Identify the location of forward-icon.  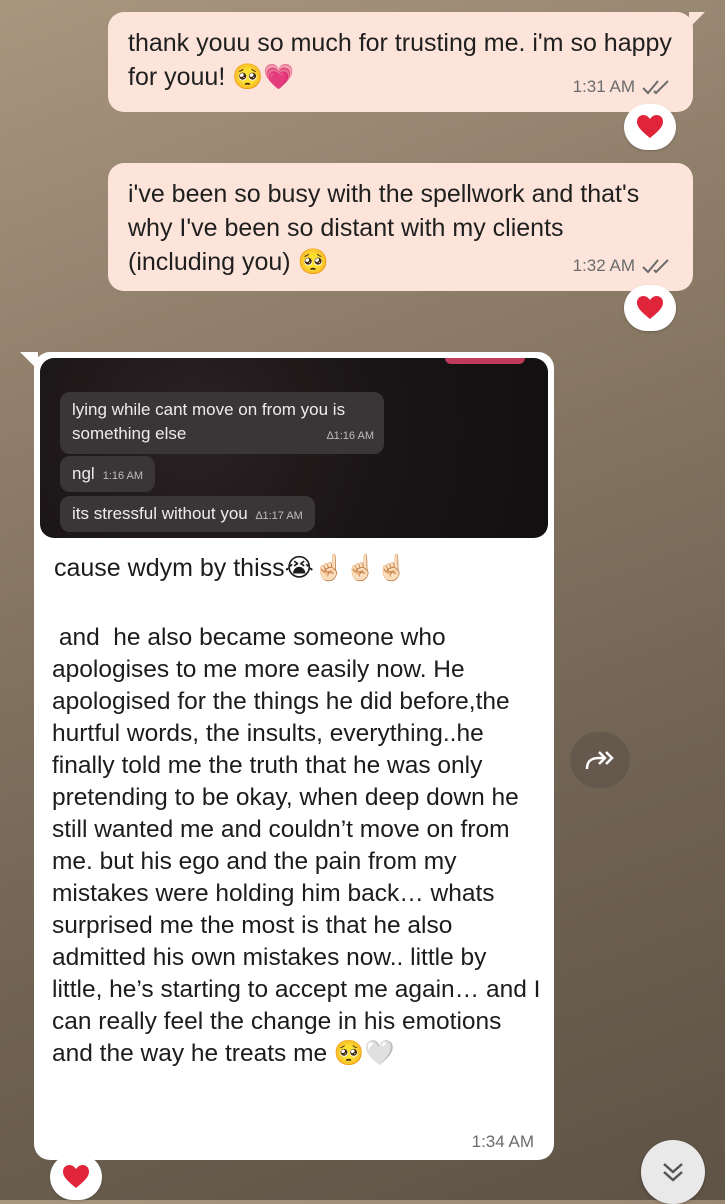
(599, 760).